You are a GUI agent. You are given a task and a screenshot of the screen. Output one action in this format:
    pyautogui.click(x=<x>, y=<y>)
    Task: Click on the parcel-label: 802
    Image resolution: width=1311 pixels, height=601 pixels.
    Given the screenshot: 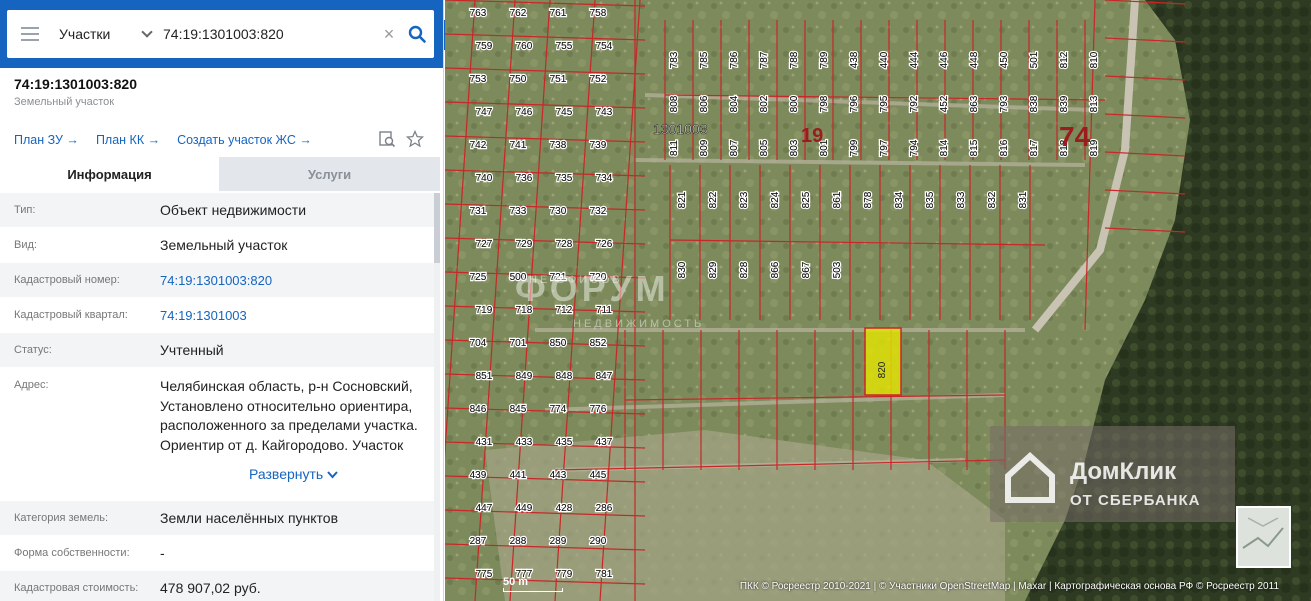 What is the action you would take?
    pyautogui.click(x=764, y=103)
    